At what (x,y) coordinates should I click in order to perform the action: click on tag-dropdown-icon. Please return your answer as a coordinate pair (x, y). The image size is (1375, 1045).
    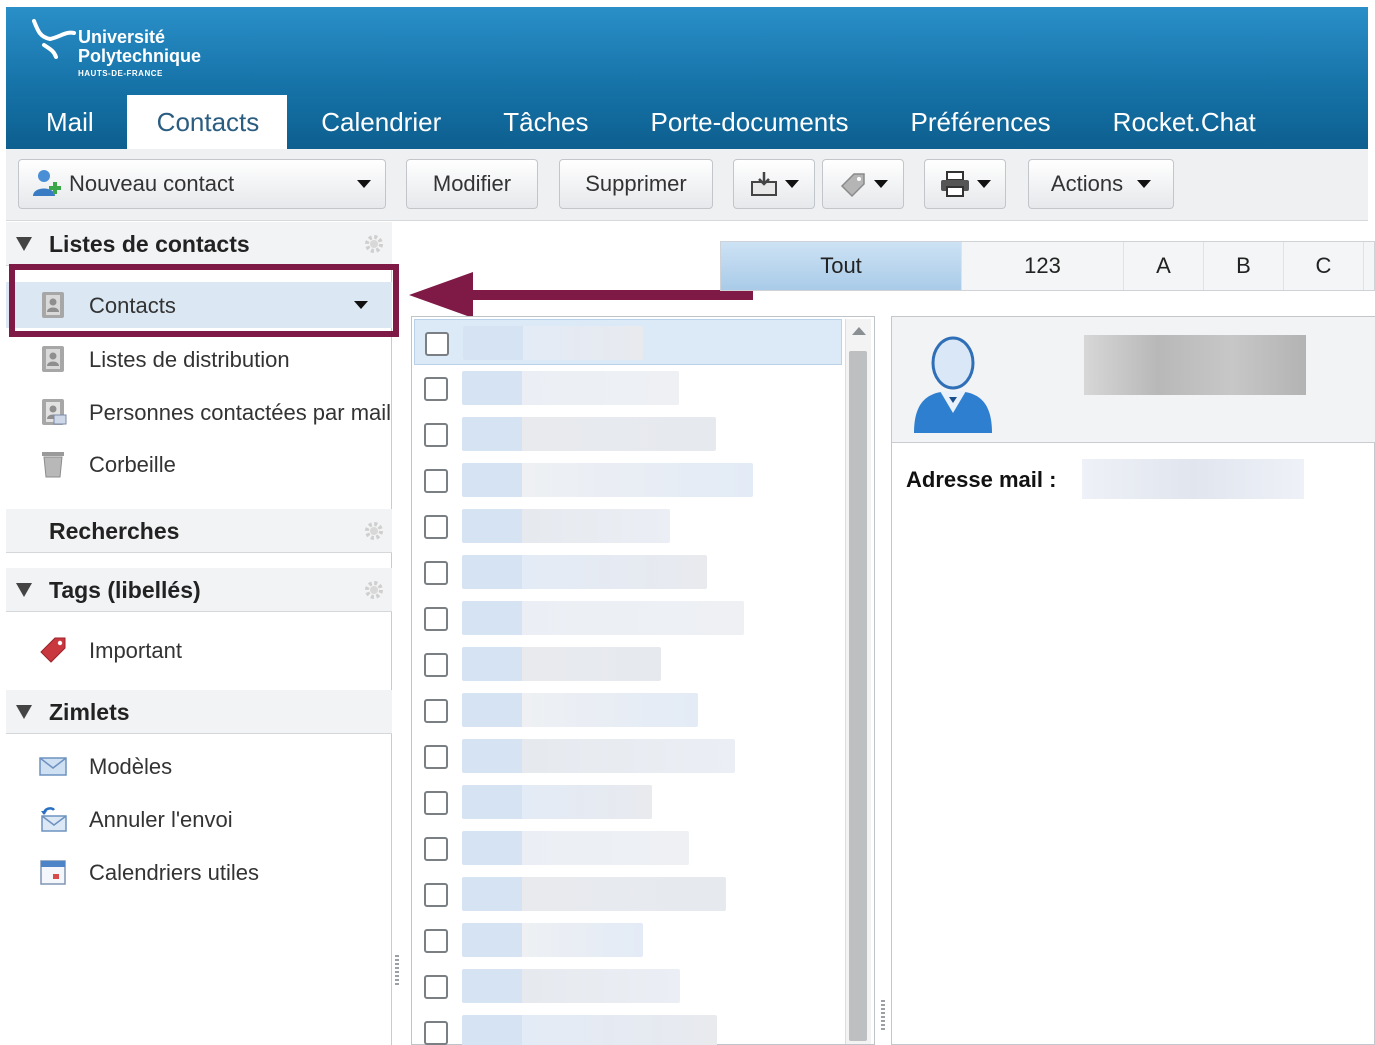
    Looking at the image, I should click on (881, 184).